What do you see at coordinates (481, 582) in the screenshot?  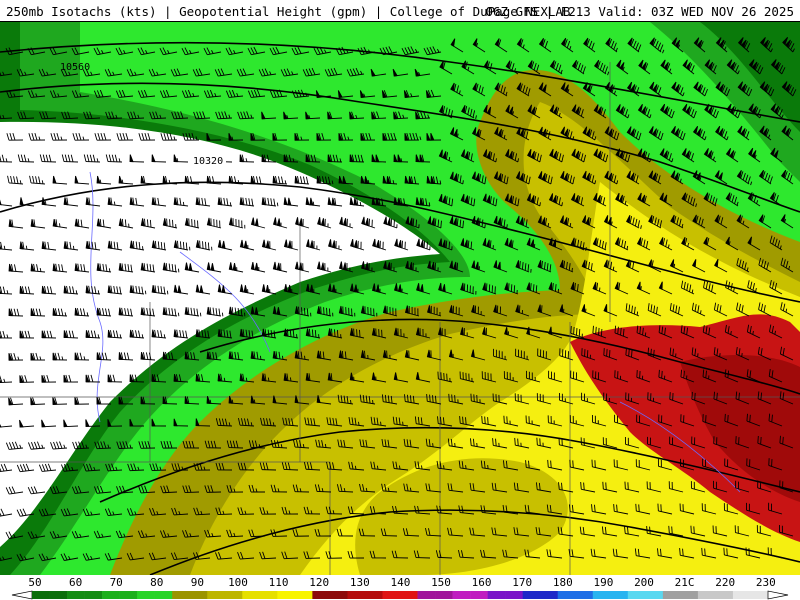 I see `colorbar-tick-label: 160` at bounding box center [481, 582].